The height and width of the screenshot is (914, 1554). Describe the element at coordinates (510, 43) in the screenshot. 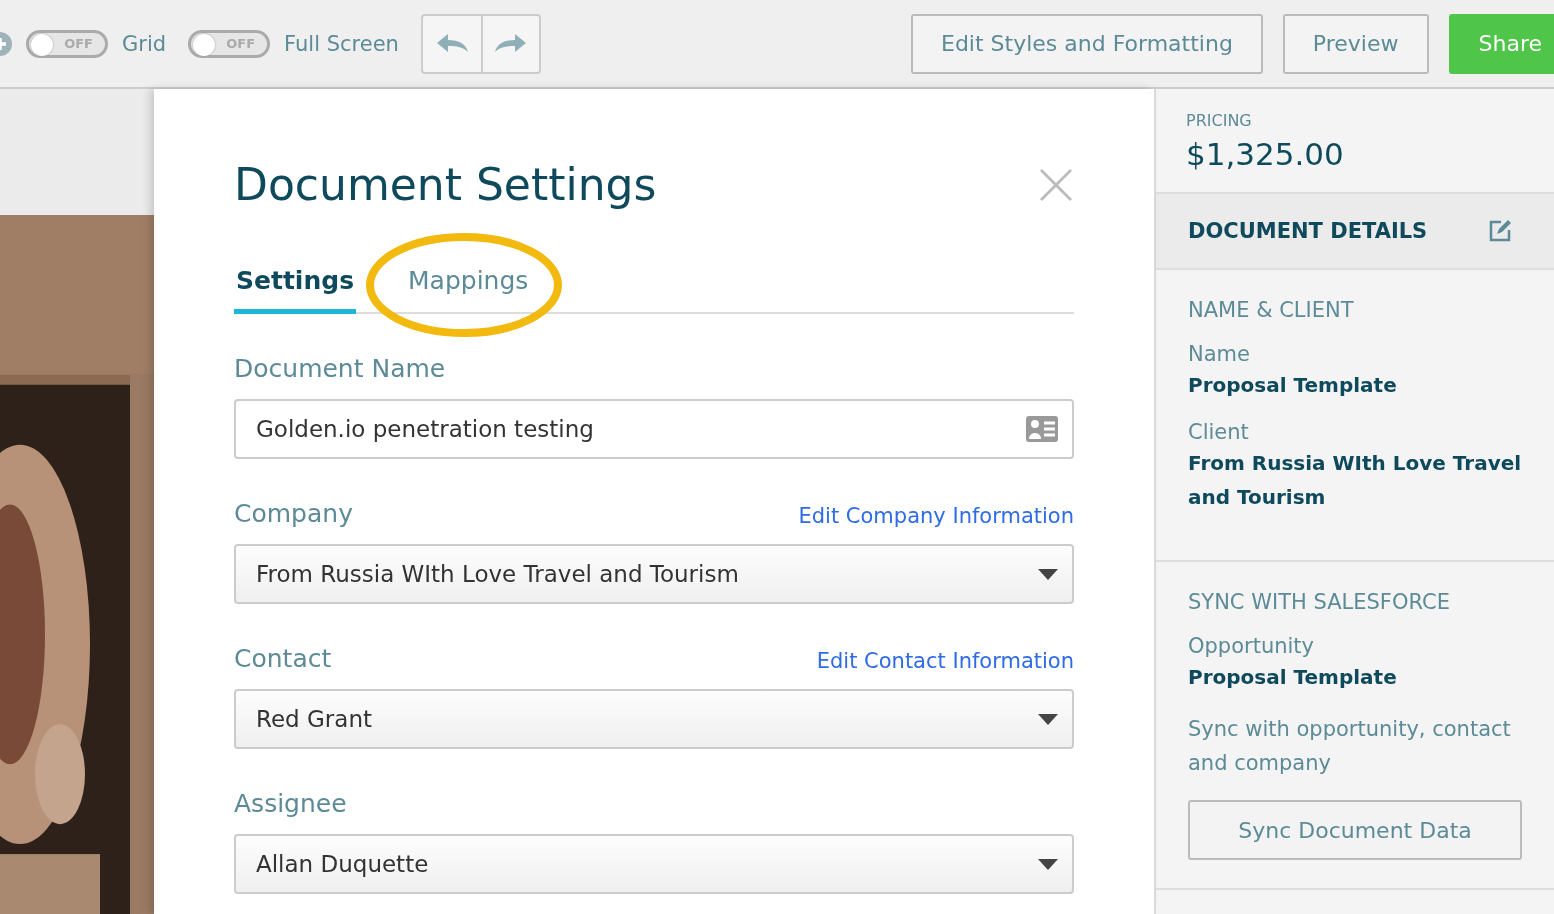

I see `redo-icon` at that location.